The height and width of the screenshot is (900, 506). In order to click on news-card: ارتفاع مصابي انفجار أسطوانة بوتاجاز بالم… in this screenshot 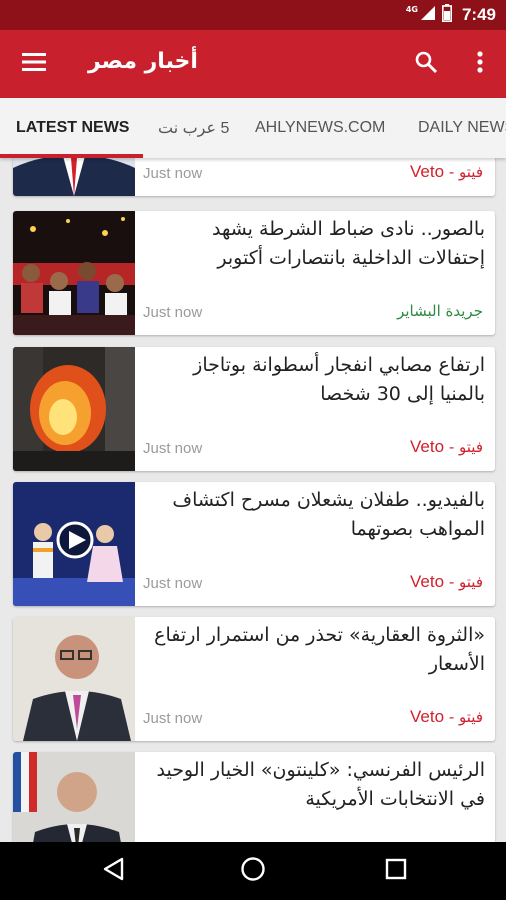, I will do `click(254, 409)`.